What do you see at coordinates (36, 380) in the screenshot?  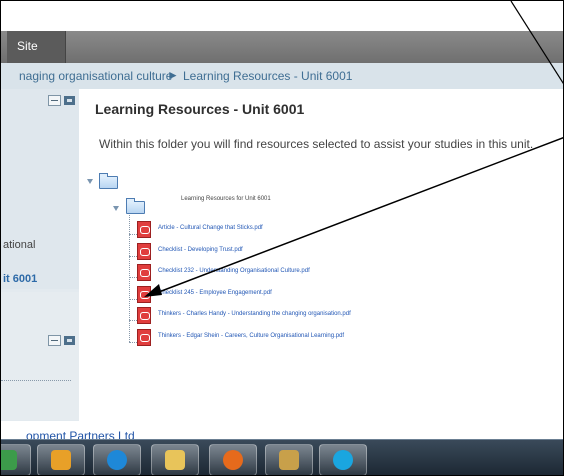 I see `sidebar-divider` at bounding box center [36, 380].